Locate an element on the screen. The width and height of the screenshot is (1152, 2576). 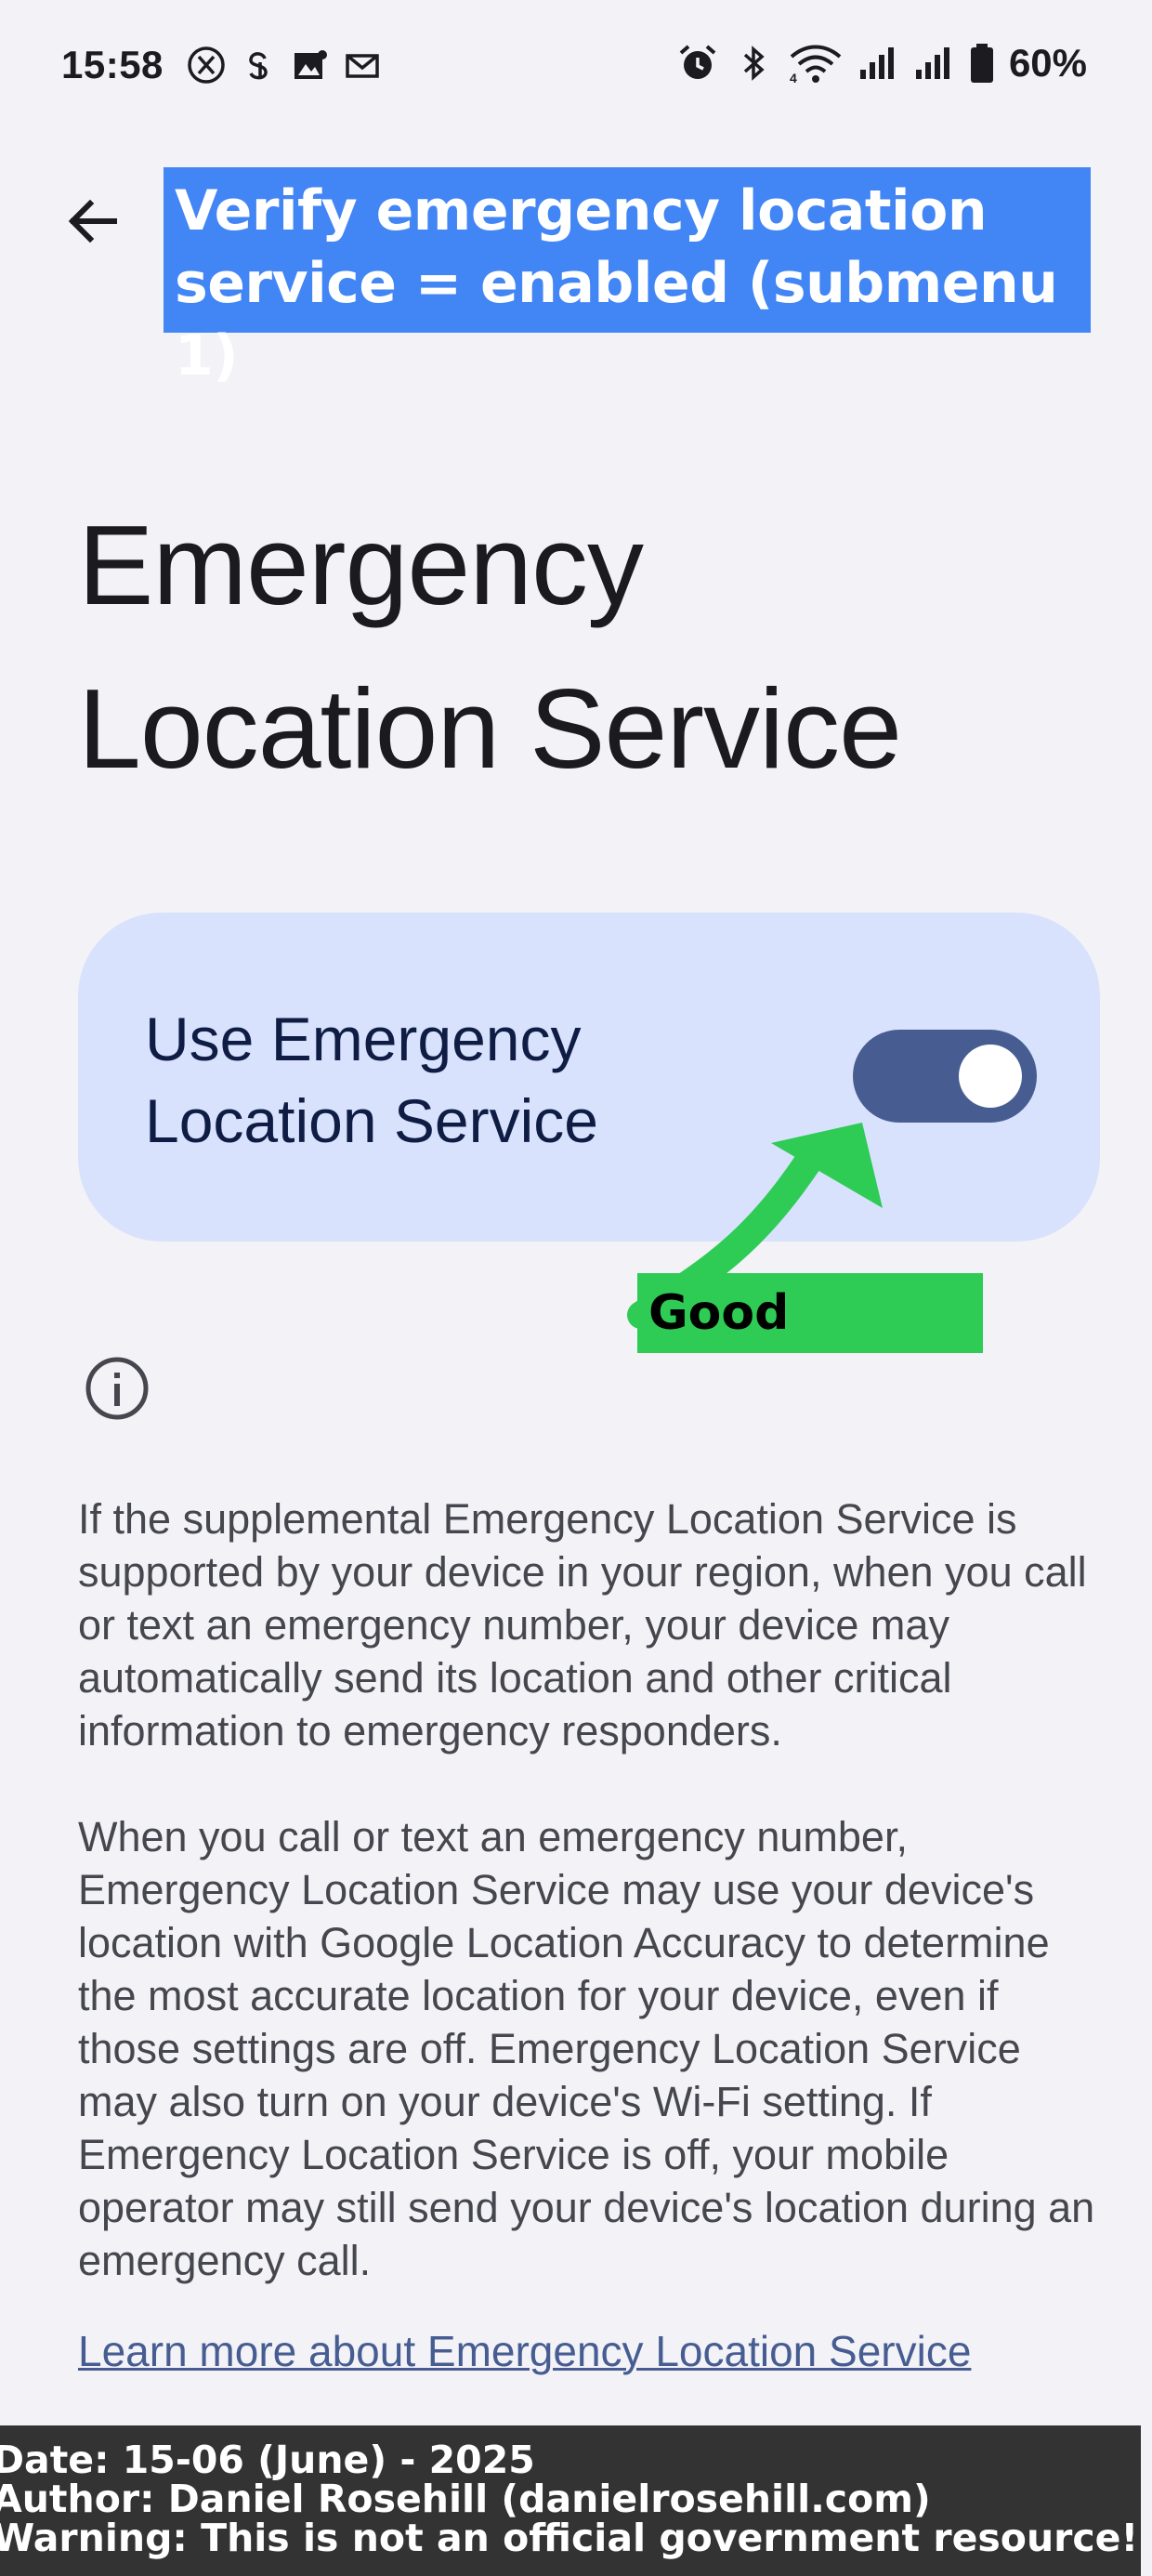
use-emergency-location-service-toggle-row: Use Emergency Location Service is located at coordinates (589, 1077).